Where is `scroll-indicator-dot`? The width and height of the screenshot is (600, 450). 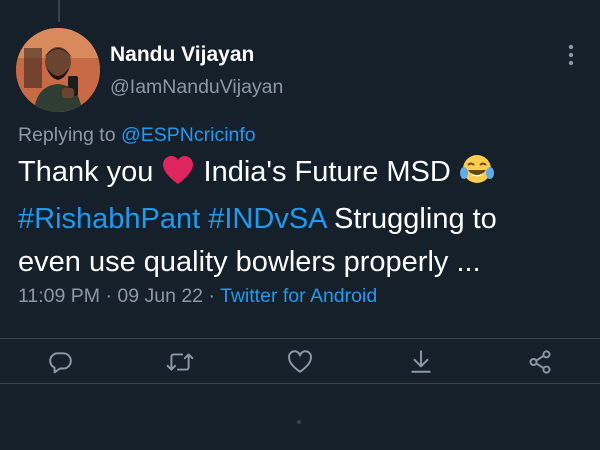 scroll-indicator-dot is located at coordinates (299, 422).